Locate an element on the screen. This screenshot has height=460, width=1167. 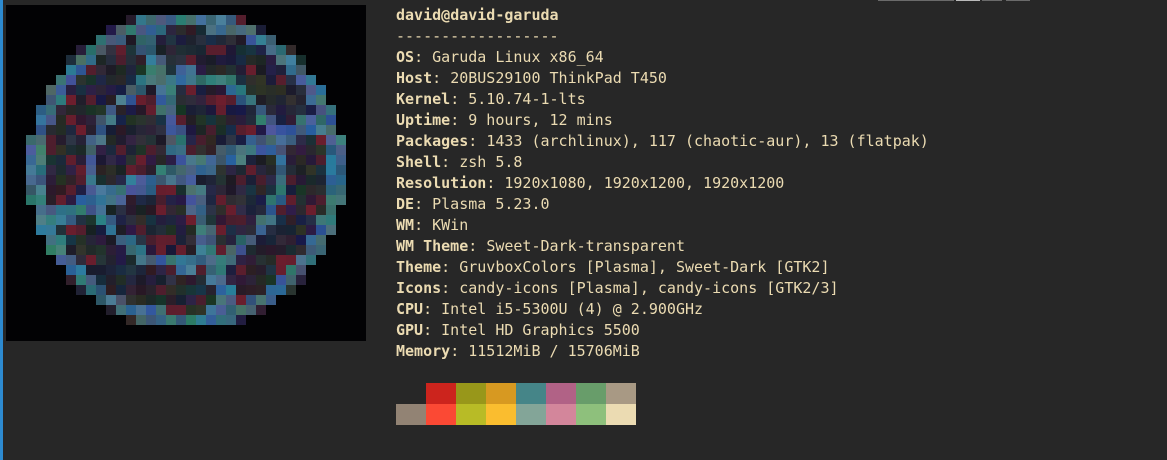
color-palette is located at coordinates (516, 404).